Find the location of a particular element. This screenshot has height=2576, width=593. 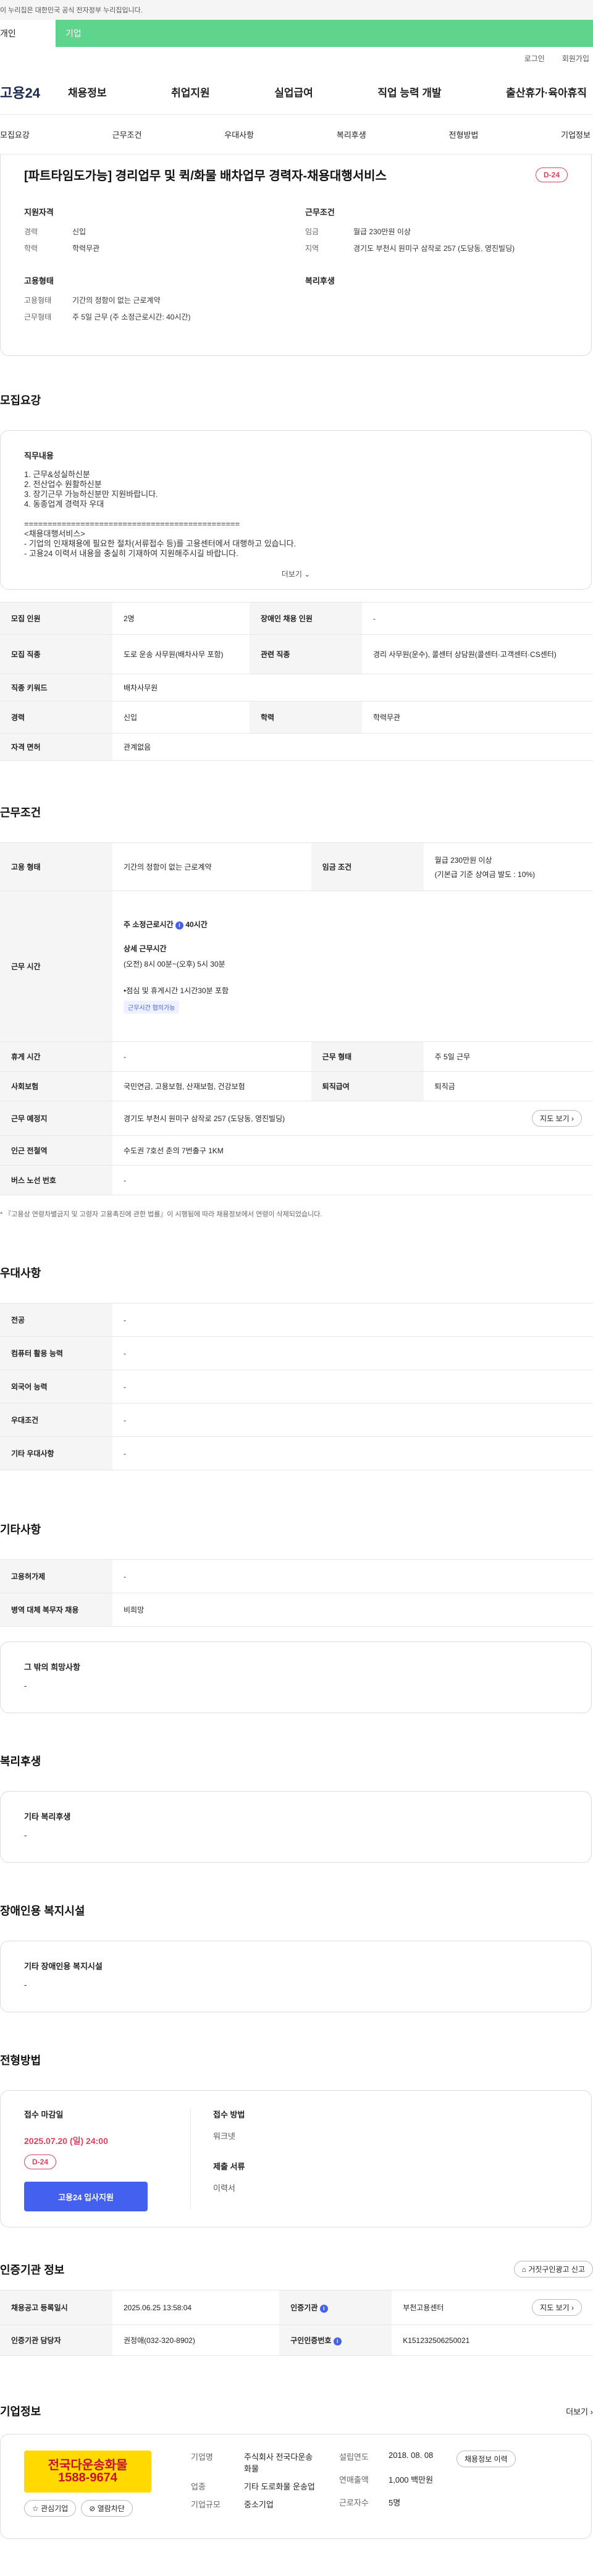

apply-button: 고용24 입사지원 is located at coordinates (86, 2196).